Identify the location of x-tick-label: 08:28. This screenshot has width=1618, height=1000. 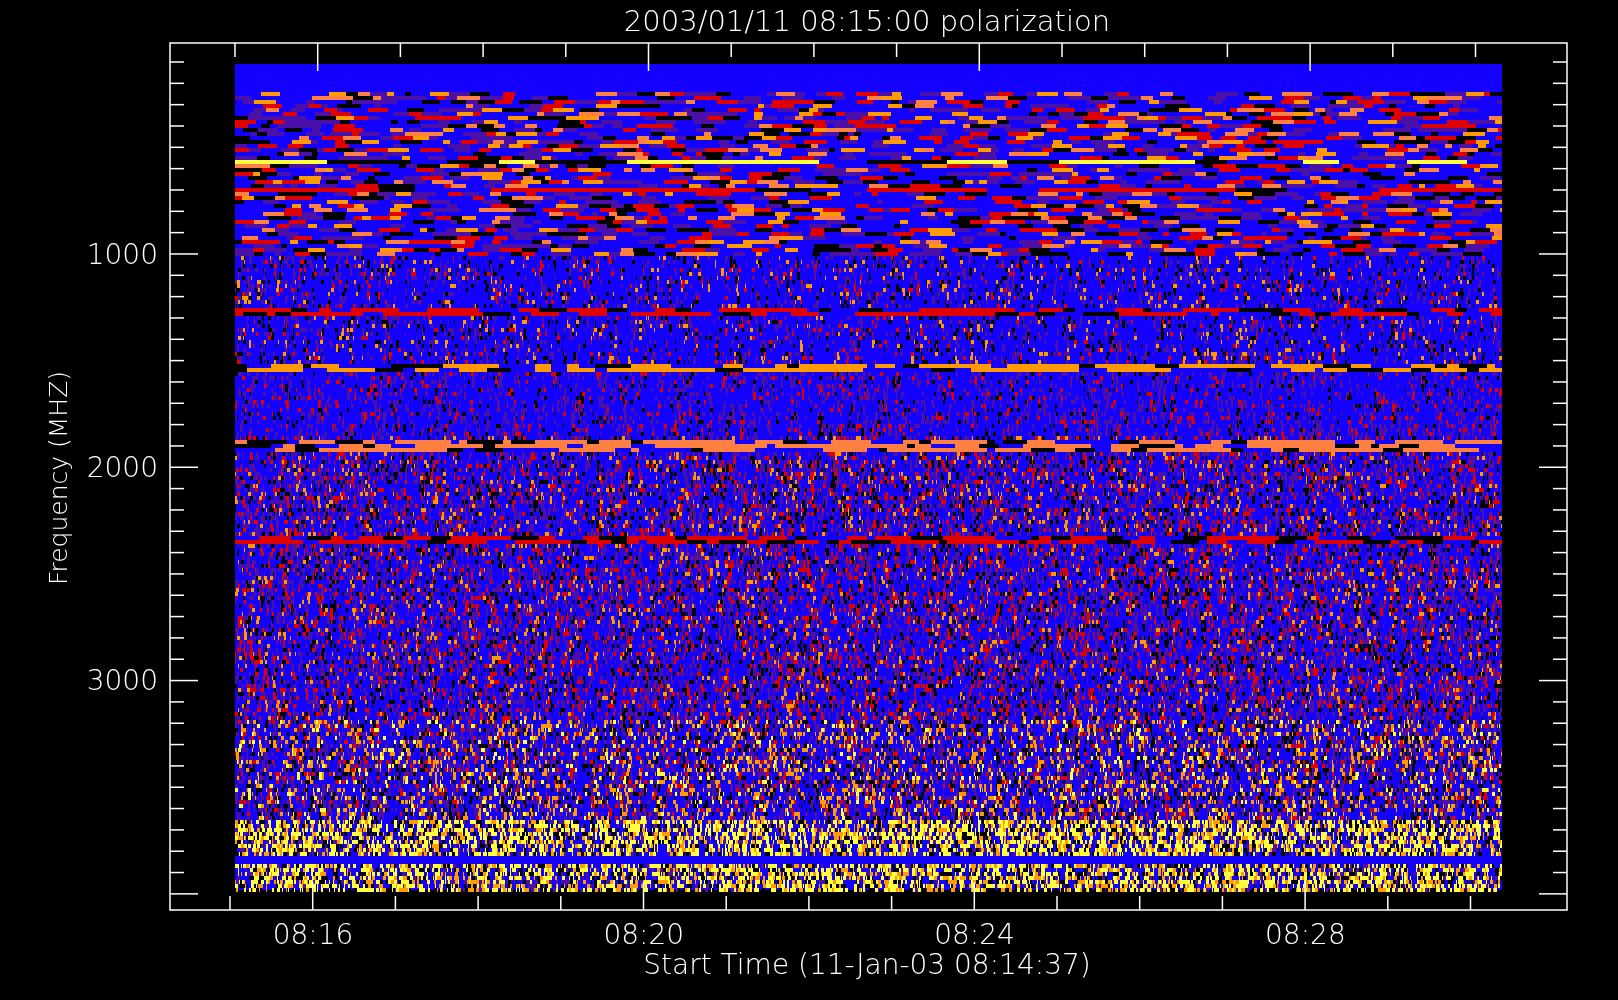
(1305, 934).